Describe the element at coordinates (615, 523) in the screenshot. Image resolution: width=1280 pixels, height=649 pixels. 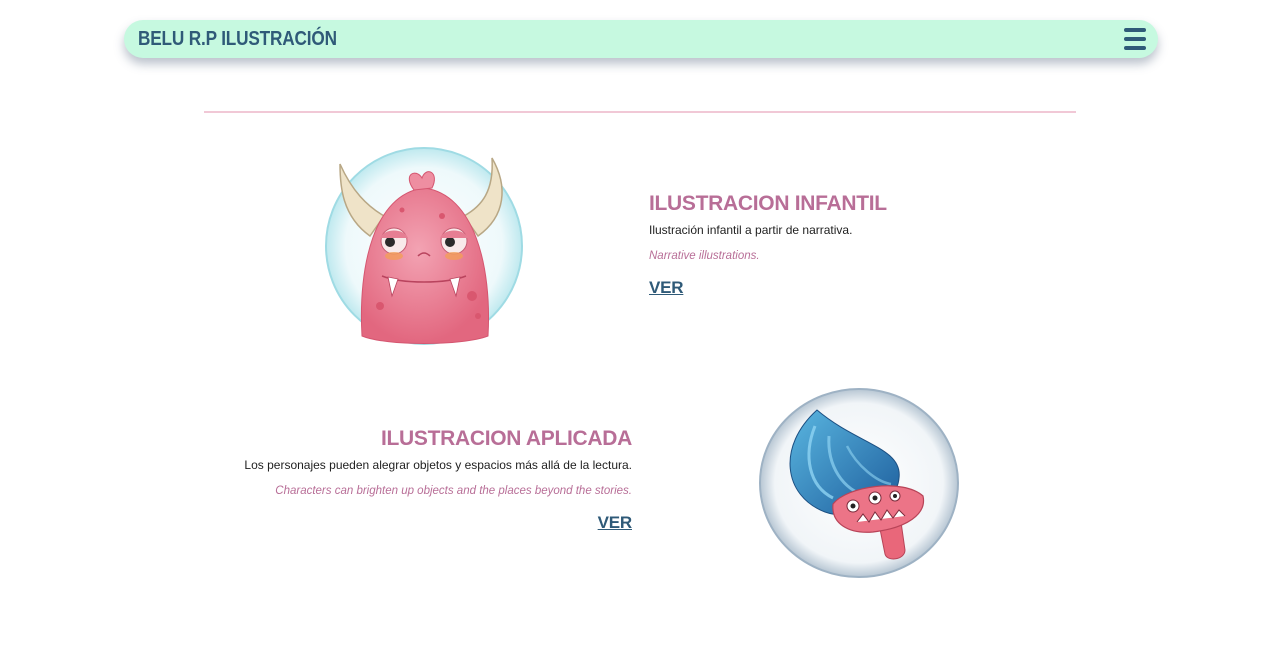
I see `ver-link-aplicada: VER` at that location.